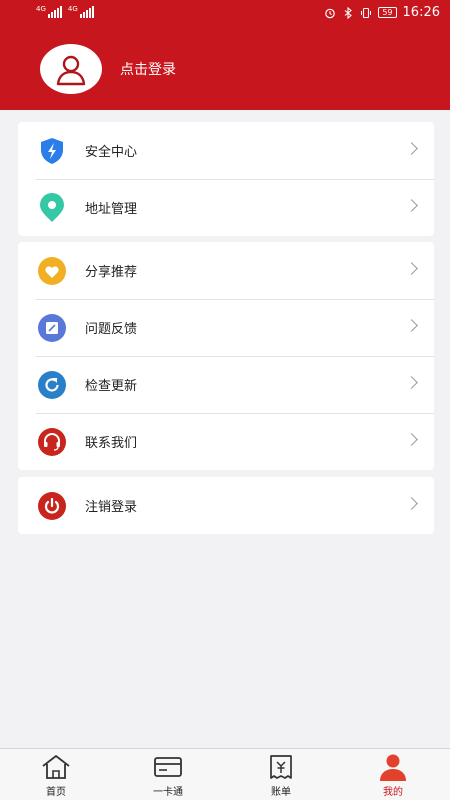  Describe the element at coordinates (281, 792) in the screenshot. I see `tab-label: 账单` at that location.